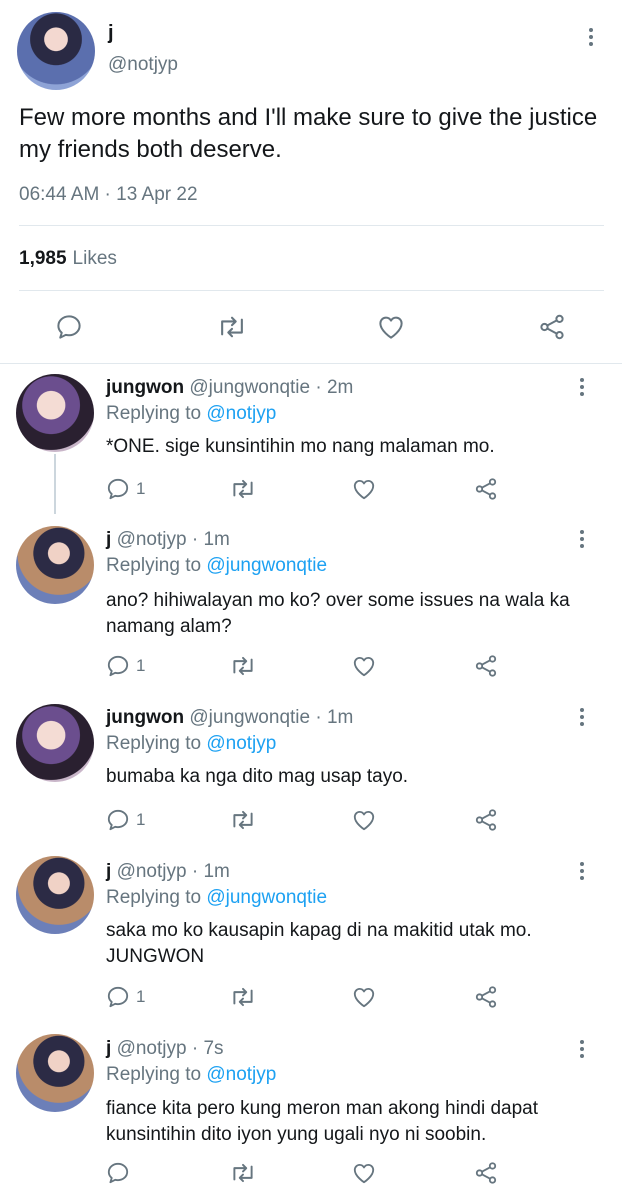  I want to click on tweet-timestamp: 06:44 AM · 13 Apr 22, so click(108, 195).